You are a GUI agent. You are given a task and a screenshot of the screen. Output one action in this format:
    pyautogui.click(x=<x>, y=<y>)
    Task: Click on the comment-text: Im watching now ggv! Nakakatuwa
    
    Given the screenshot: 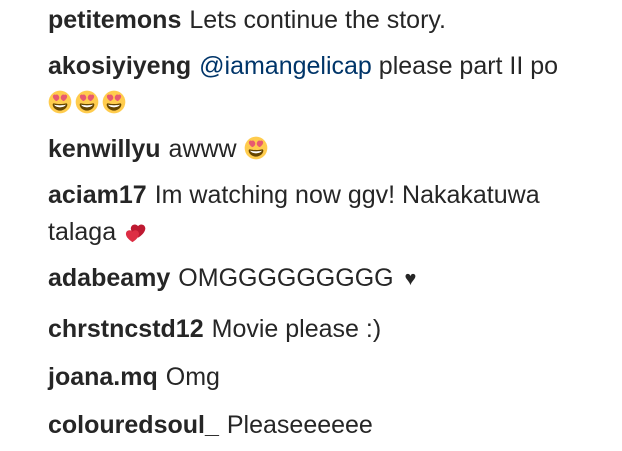 What is the action you would take?
    pyautogui.click(x=347, y=195)
    